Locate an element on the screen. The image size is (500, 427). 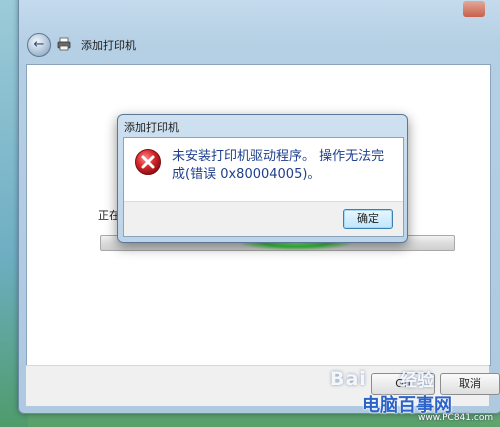
printer-icon is located at coordinates (64, 44).